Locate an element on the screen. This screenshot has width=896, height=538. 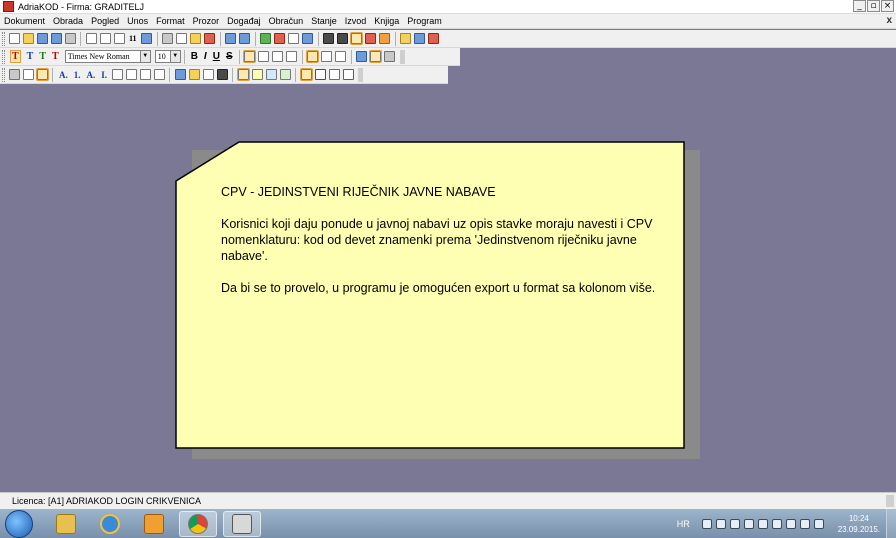
fill-lightgreen-icon is located at coordinates (285, 74).